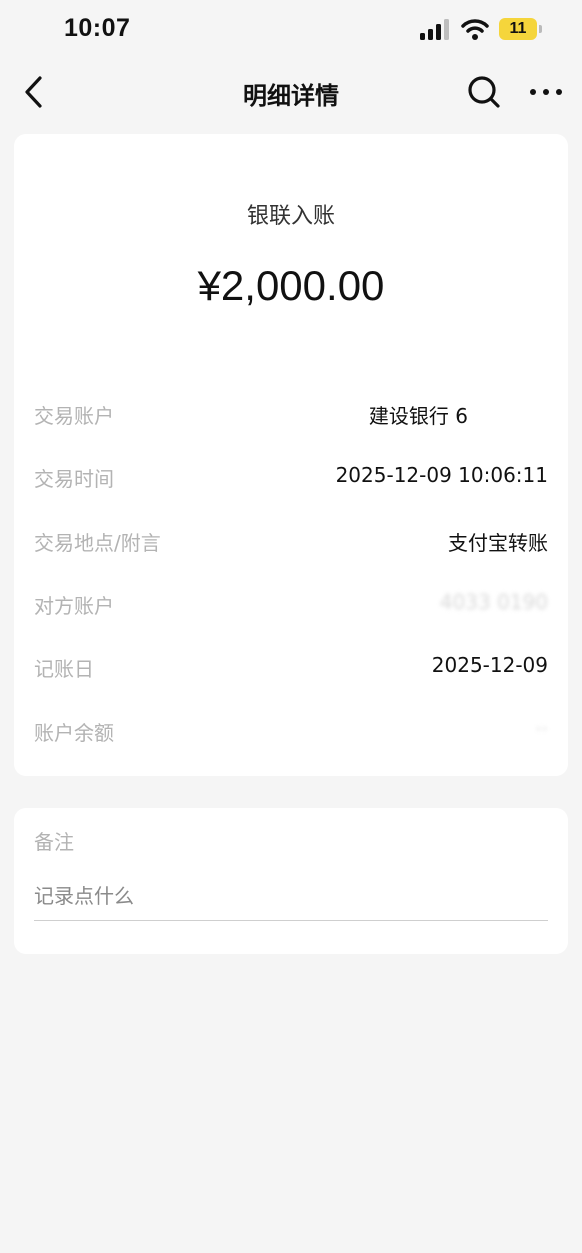 Image resolution: width=582 pixels, height=1253 pixels. I want to click on status-bar: 10:07 11, so click(291, 31).